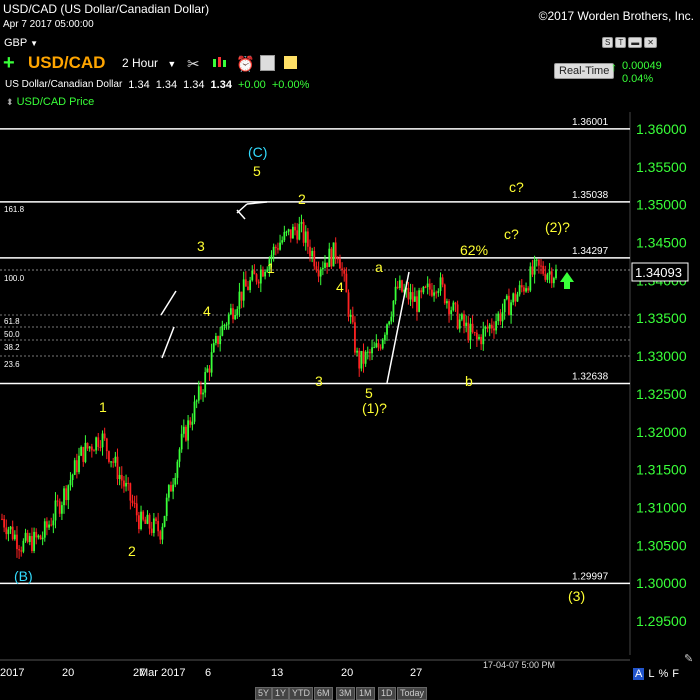  I want to click on wave-label: 3, so click(201, 246).